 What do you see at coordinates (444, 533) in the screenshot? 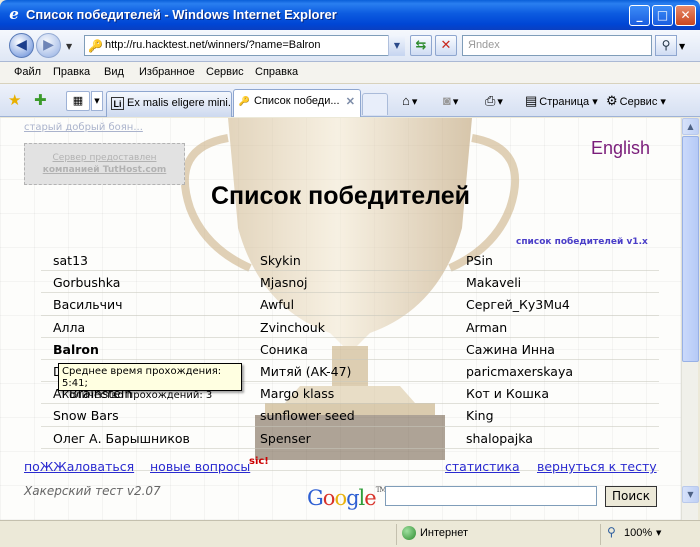
I see `security-zone: Интернет` at bounding box center [444, 533].